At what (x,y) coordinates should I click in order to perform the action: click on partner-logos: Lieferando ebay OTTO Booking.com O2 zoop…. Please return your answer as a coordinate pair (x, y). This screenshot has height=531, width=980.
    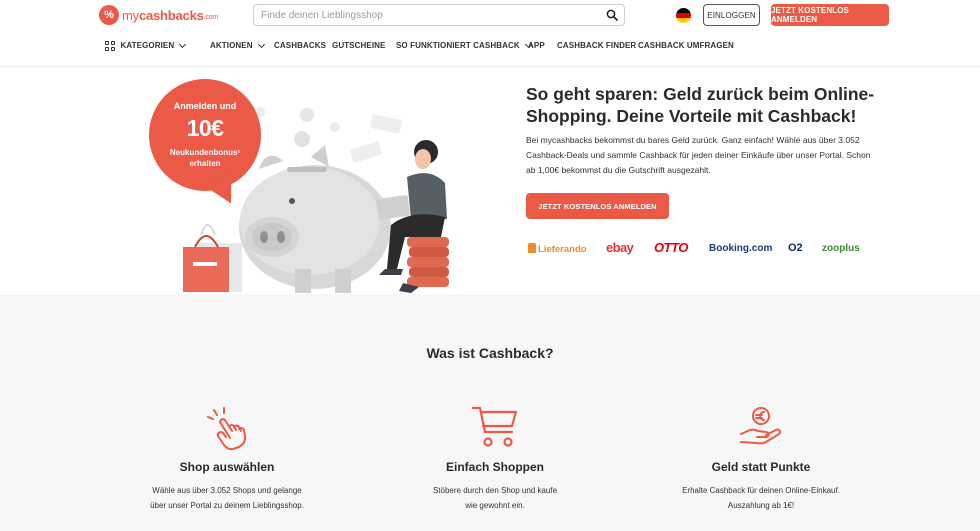
    Looking at the image, I should click on (698, 248).